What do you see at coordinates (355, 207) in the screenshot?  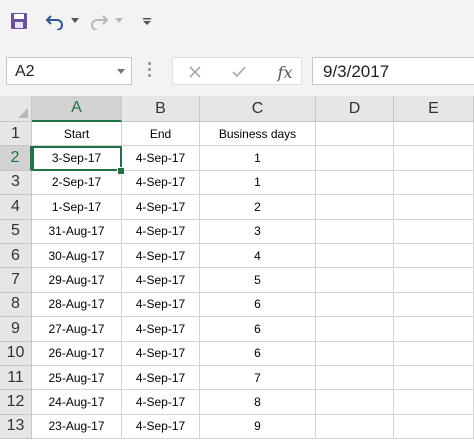 I see `cell-d4` at bounding box center [355, 207].